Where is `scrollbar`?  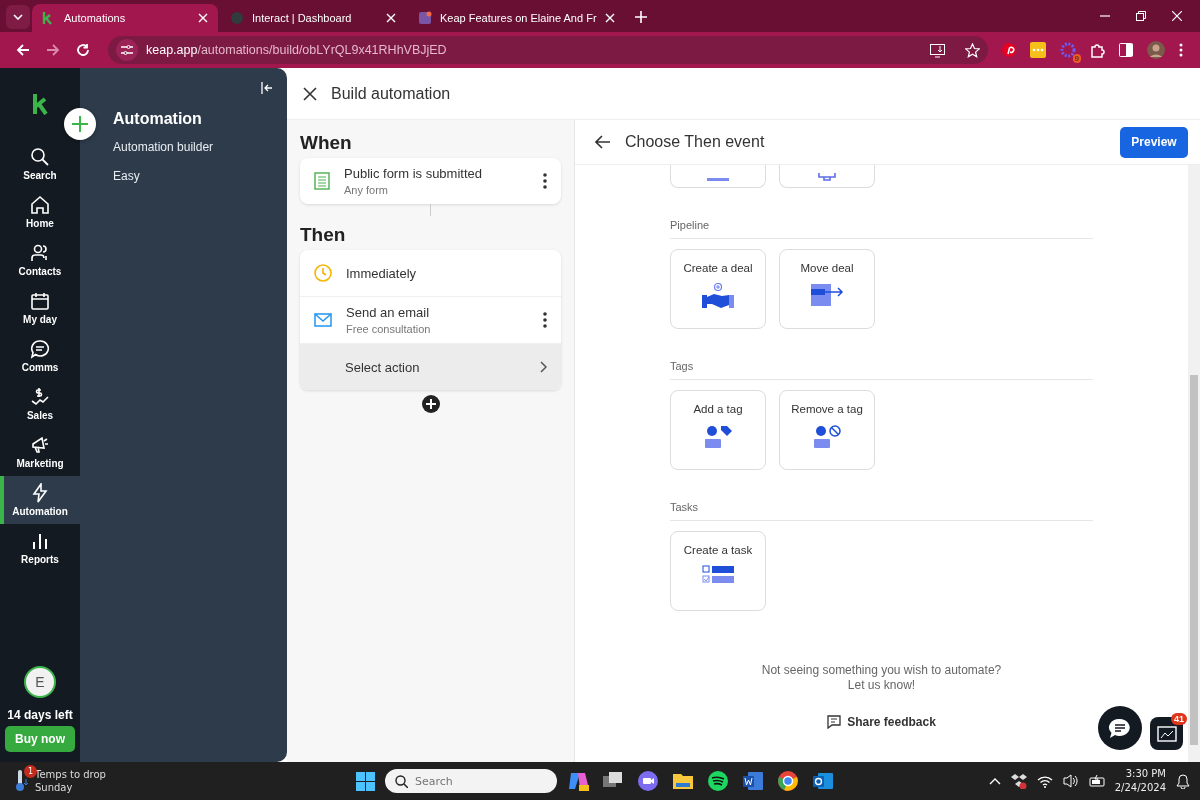 scrollbar is located at coordinates (1194, 463).